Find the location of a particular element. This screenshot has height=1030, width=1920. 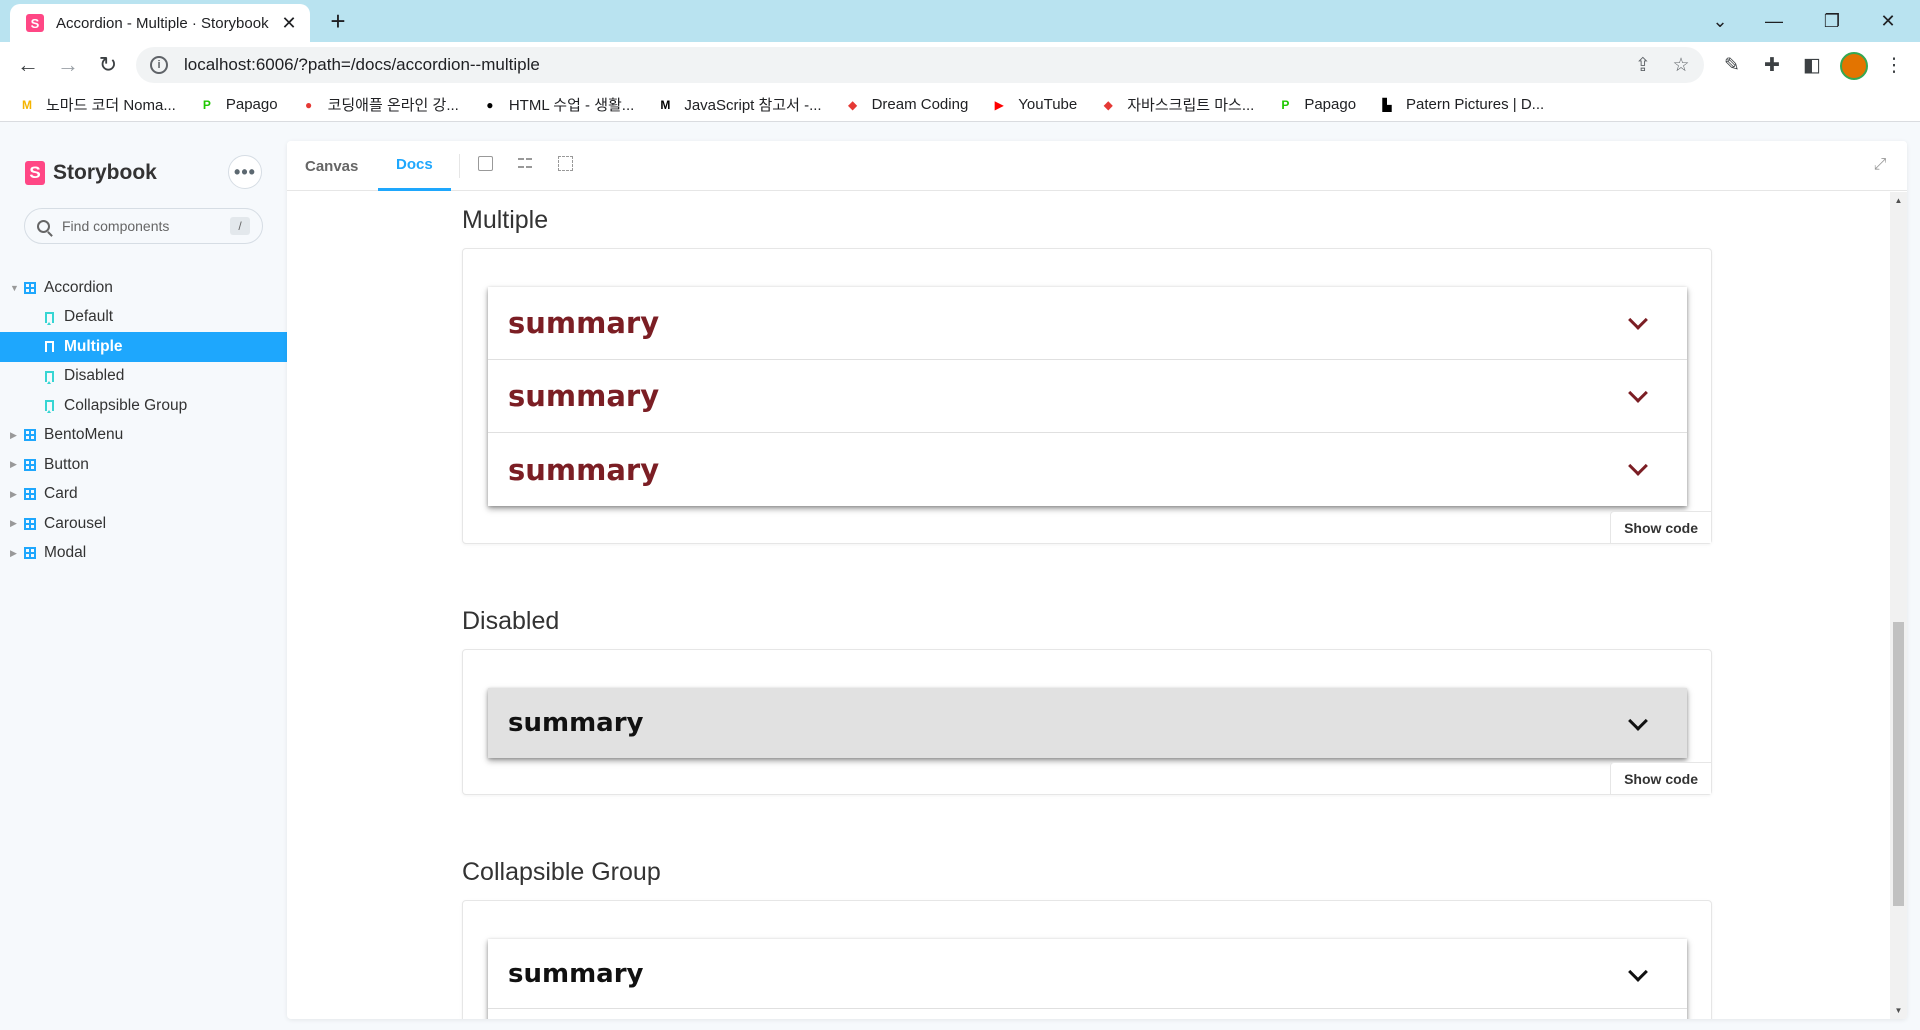

story-preview-collapsible-group: summary is located at coordinates (1087, 959).